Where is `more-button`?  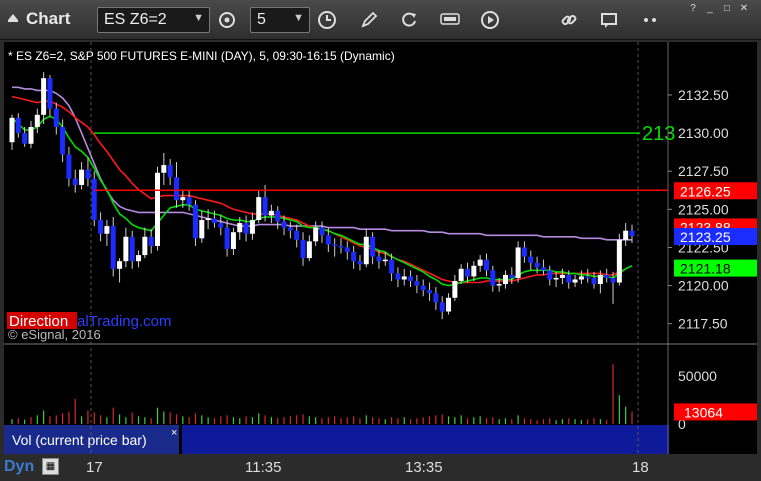
more-button is located at coordinates (650, 20).